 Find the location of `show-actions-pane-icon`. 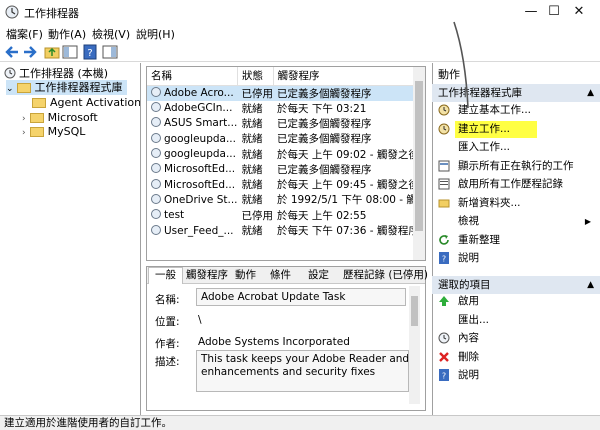

show-actions-pane-icon is located at coordinates (110, 52).